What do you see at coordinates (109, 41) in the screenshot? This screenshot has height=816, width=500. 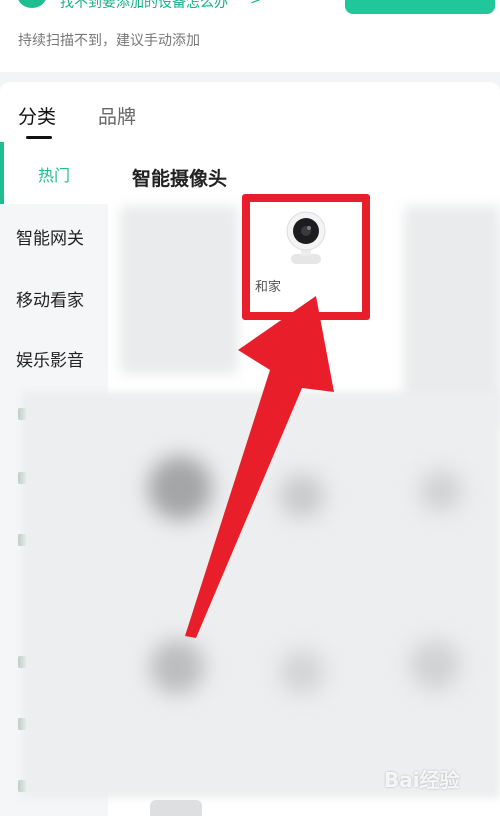 I see `scan-hint-text: 持续扫描不到，建议手动添加` at bounding box center [109, 41].